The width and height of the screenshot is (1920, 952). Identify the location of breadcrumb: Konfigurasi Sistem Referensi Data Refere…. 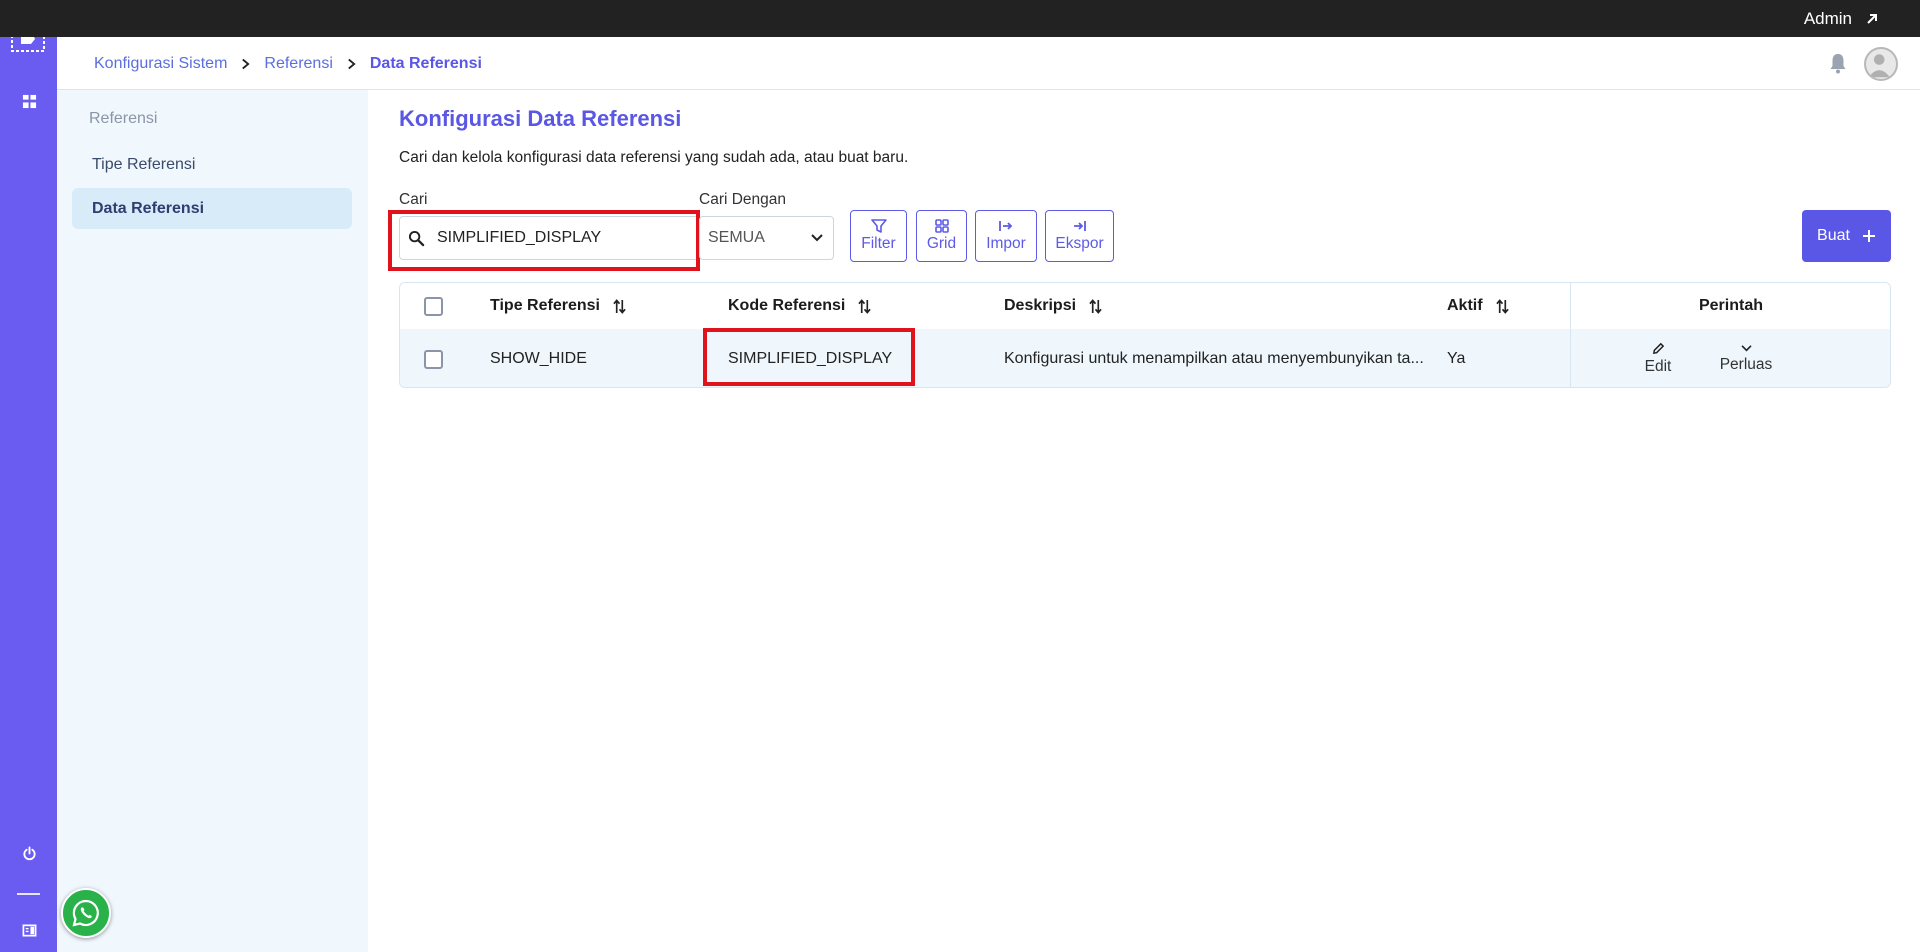
(288, 63).